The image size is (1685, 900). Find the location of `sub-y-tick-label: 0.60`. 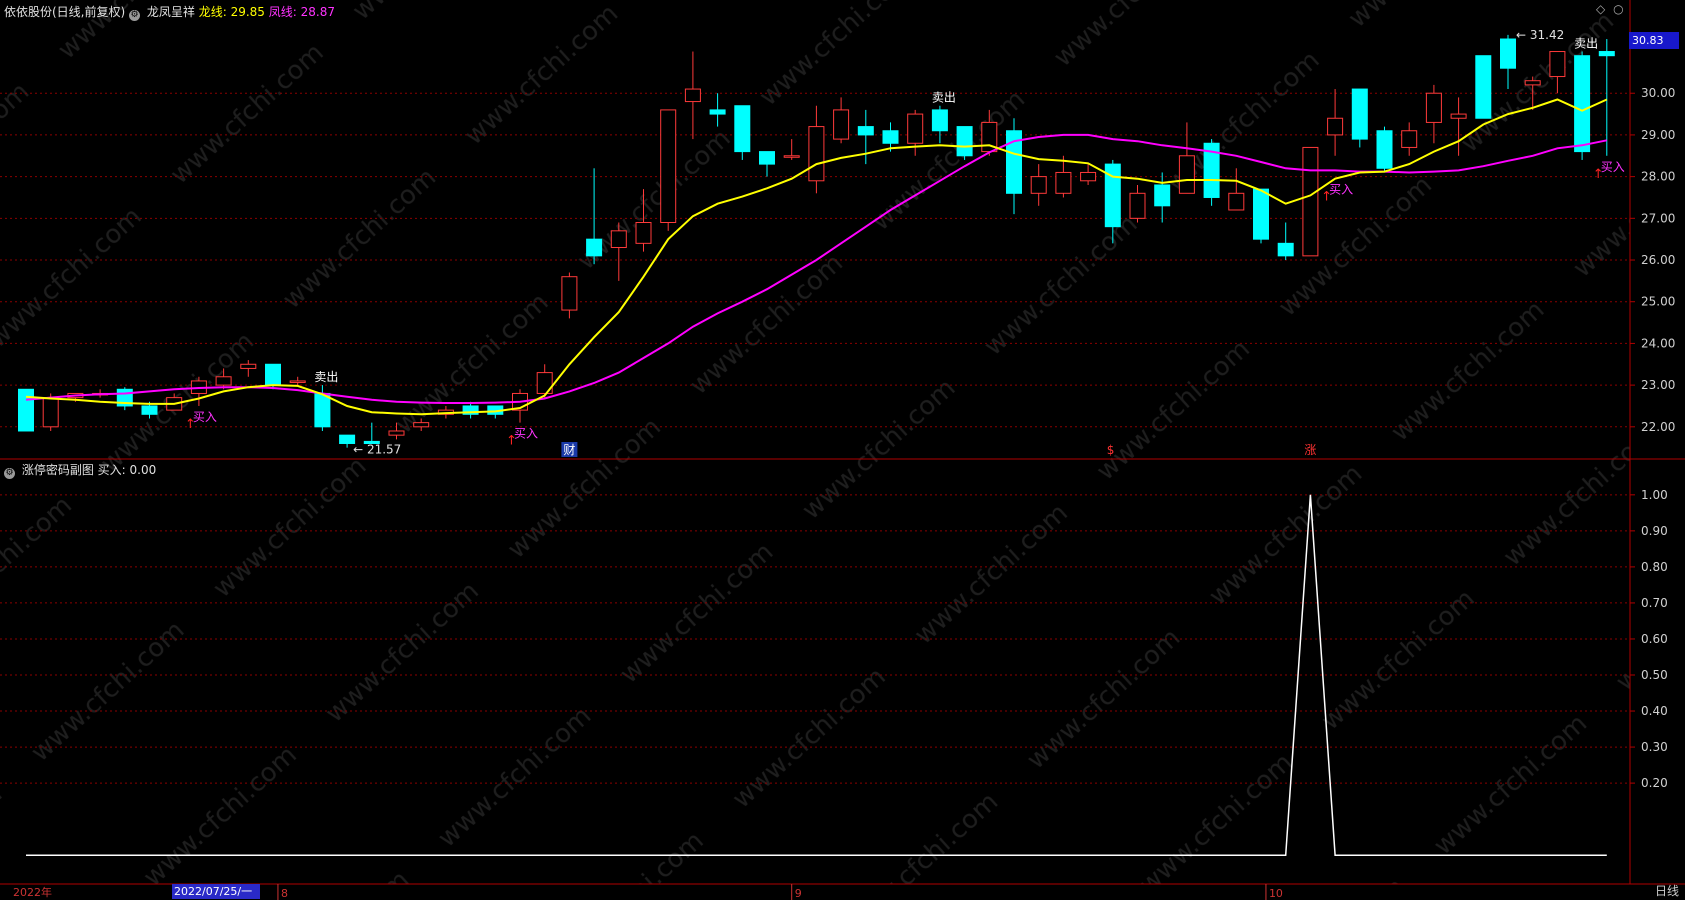

sub-y-tick-label: 0.60 is located at coordinates (1654, 639).